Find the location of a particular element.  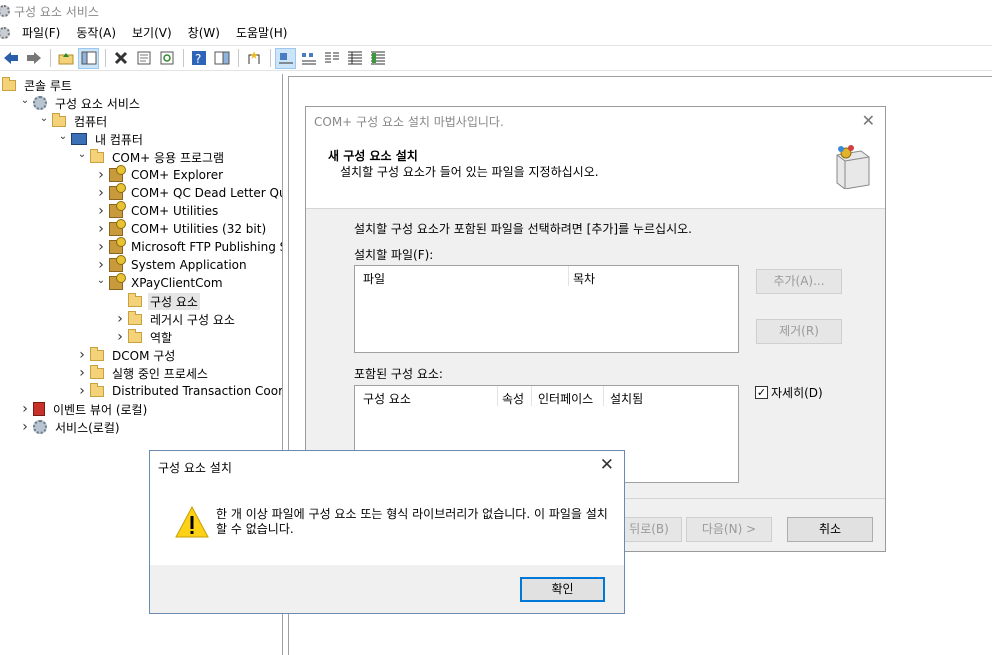

tree-node: › COM+ Explorer is located at coordinates (160, 174).